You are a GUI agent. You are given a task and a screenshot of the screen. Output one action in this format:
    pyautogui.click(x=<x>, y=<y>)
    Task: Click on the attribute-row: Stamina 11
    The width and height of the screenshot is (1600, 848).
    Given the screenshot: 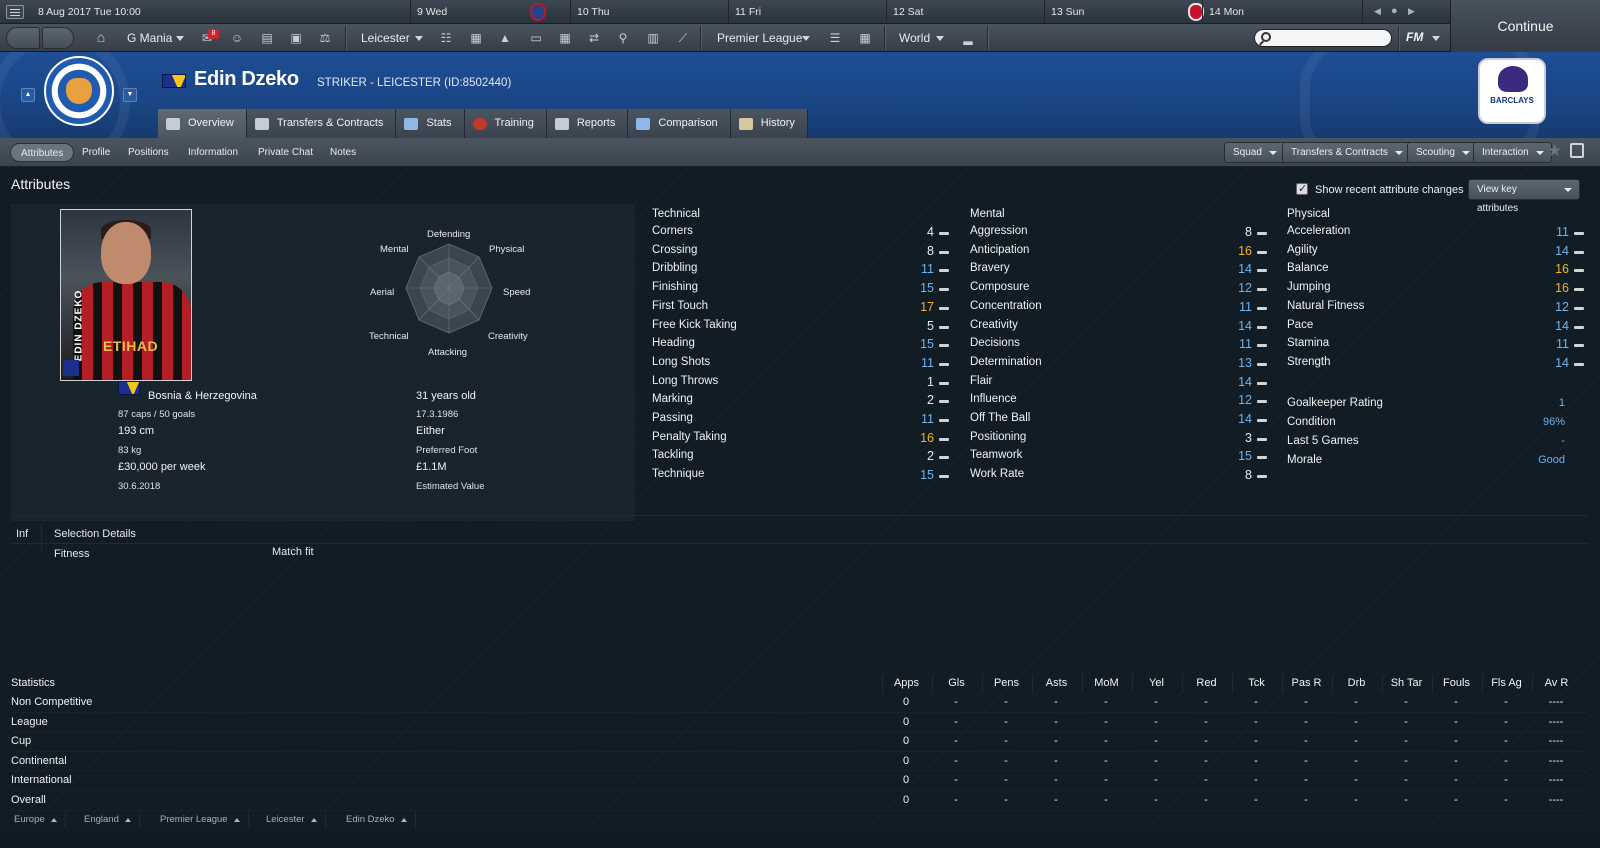 What is the action you would take?
    pyautogui.click(x=1435, y=346)
    